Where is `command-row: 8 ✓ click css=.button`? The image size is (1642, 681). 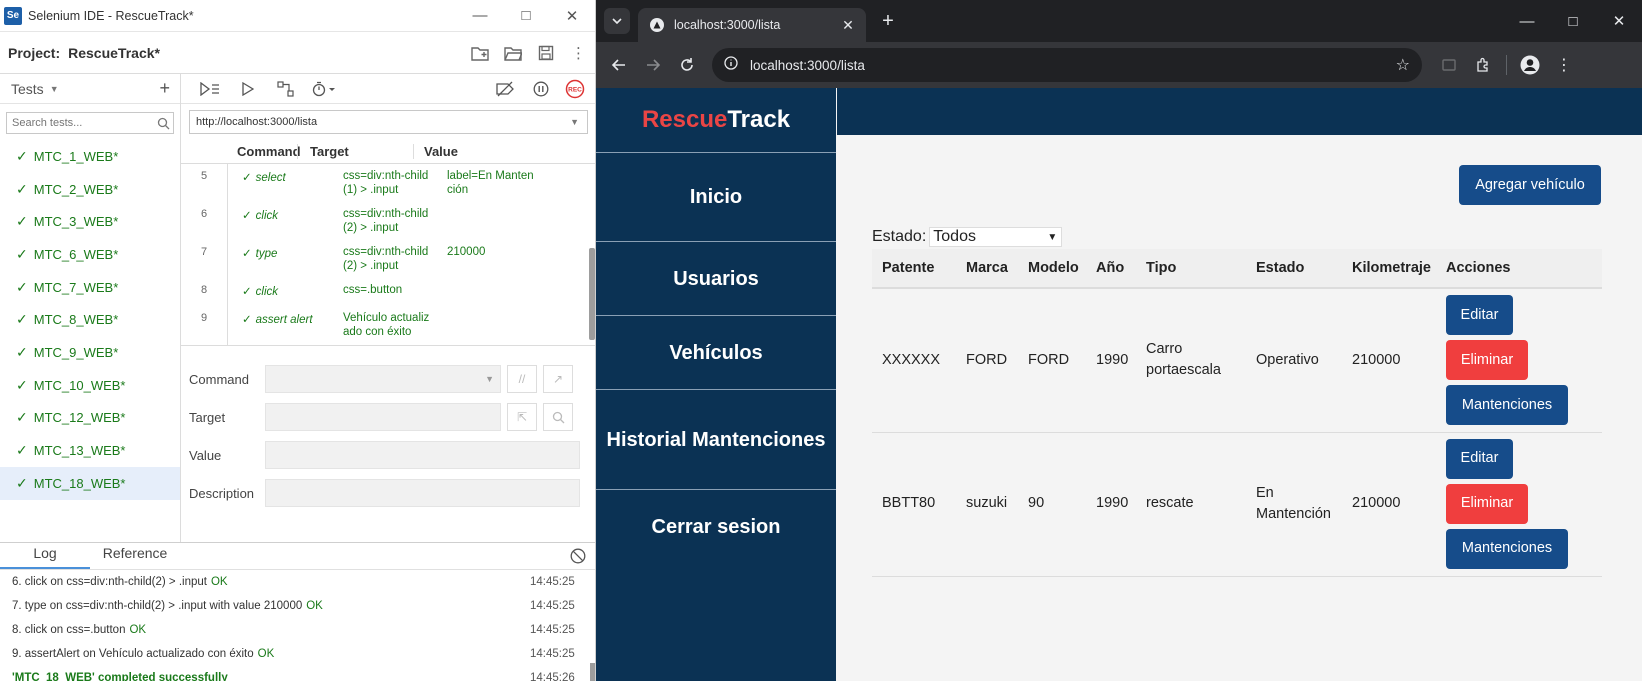 command-row: 8 ✓ click css=.button is located at coordinates (388, 292).